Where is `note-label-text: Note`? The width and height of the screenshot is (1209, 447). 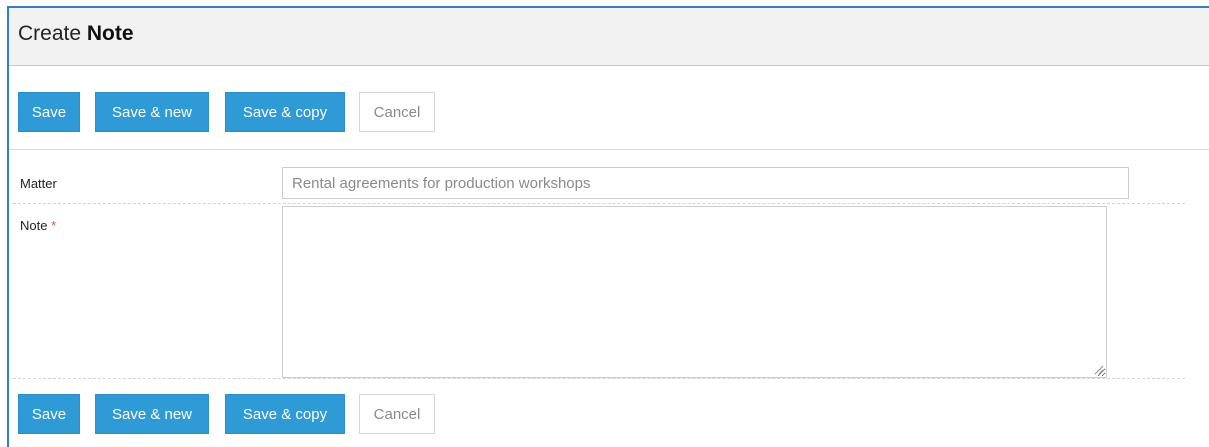
note-label-text: Note is located at coordinates (34, 225).